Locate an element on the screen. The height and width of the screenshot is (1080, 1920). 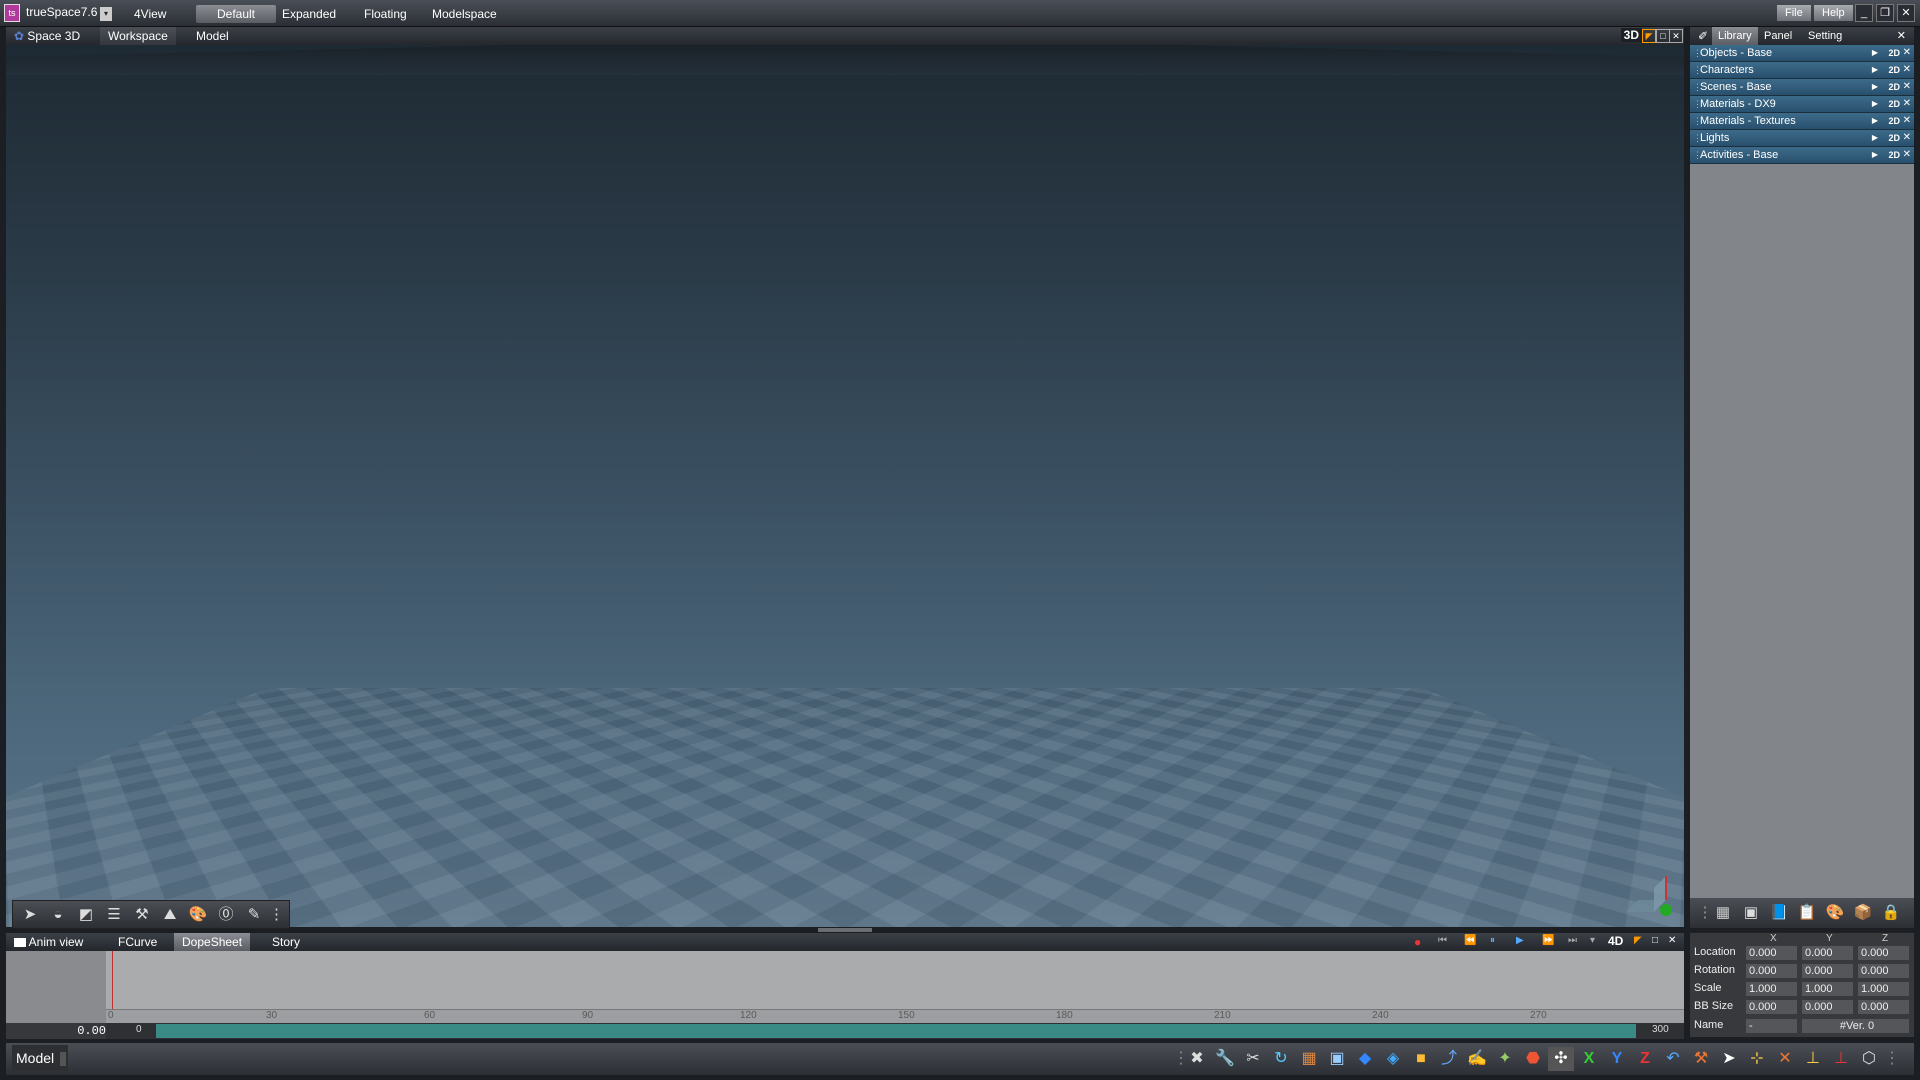
tab-setting: Setting is located at coordinates (1825, 36).